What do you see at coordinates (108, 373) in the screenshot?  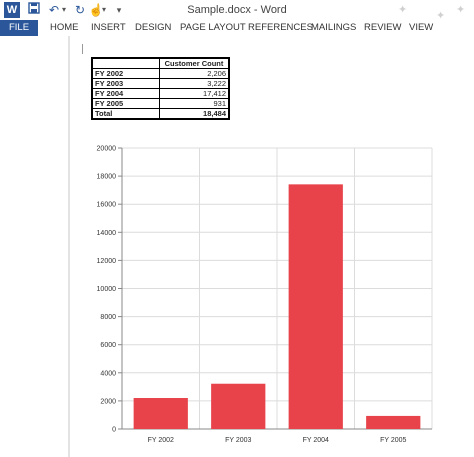 I see `y-tick-label: 4000` at bounding box center [108, 373].